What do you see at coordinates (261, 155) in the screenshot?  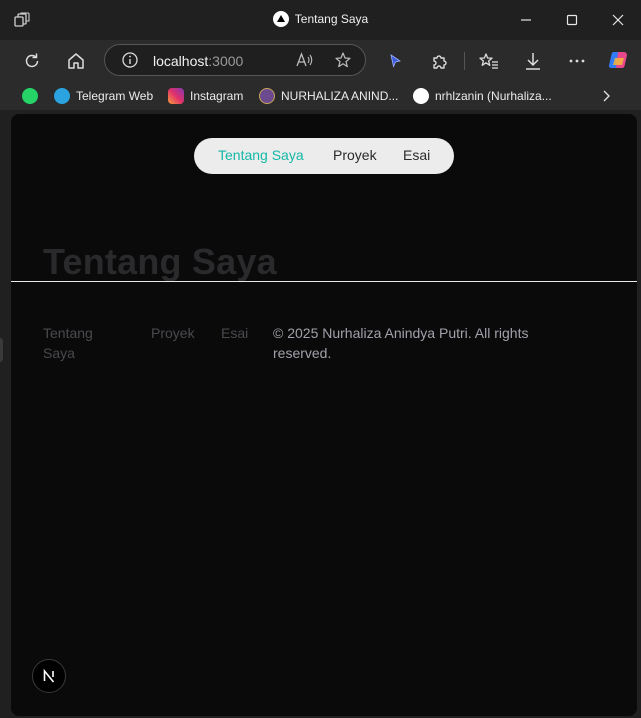 I see `nav-item-tentang-saya: Tentang Saya` at bounding box center [261, 155].